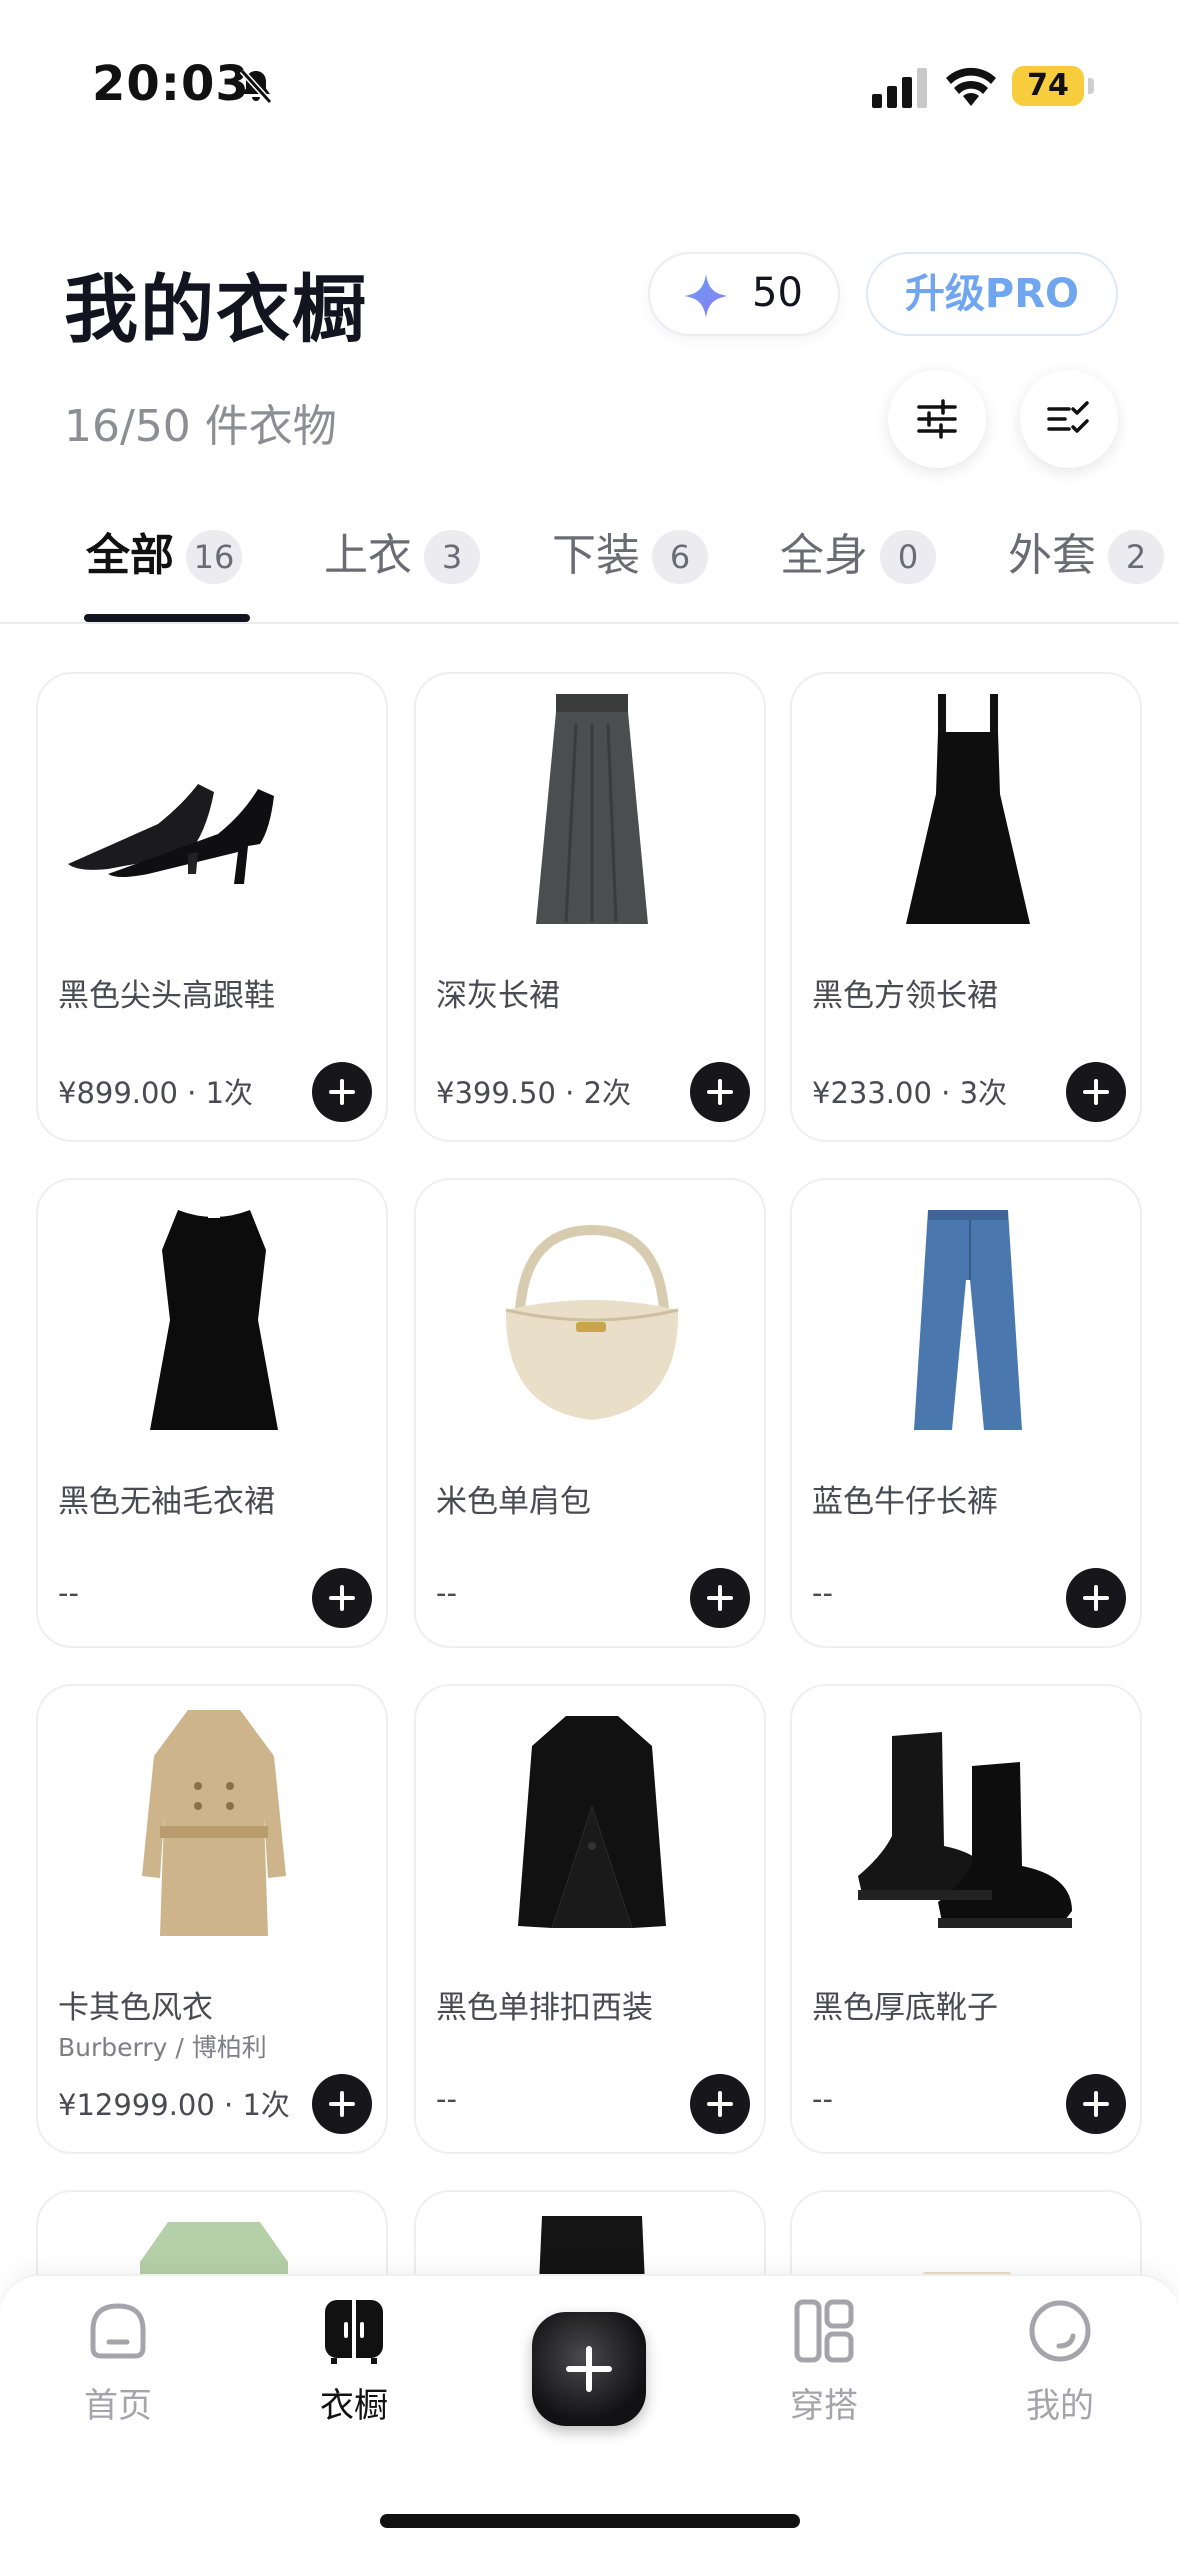 The width and height of the screenshot is (1179, 2556). What do you see at coordinates (971, 86) in the screenshot?
I see `wifi-icon` at bounding box center [971, 86].